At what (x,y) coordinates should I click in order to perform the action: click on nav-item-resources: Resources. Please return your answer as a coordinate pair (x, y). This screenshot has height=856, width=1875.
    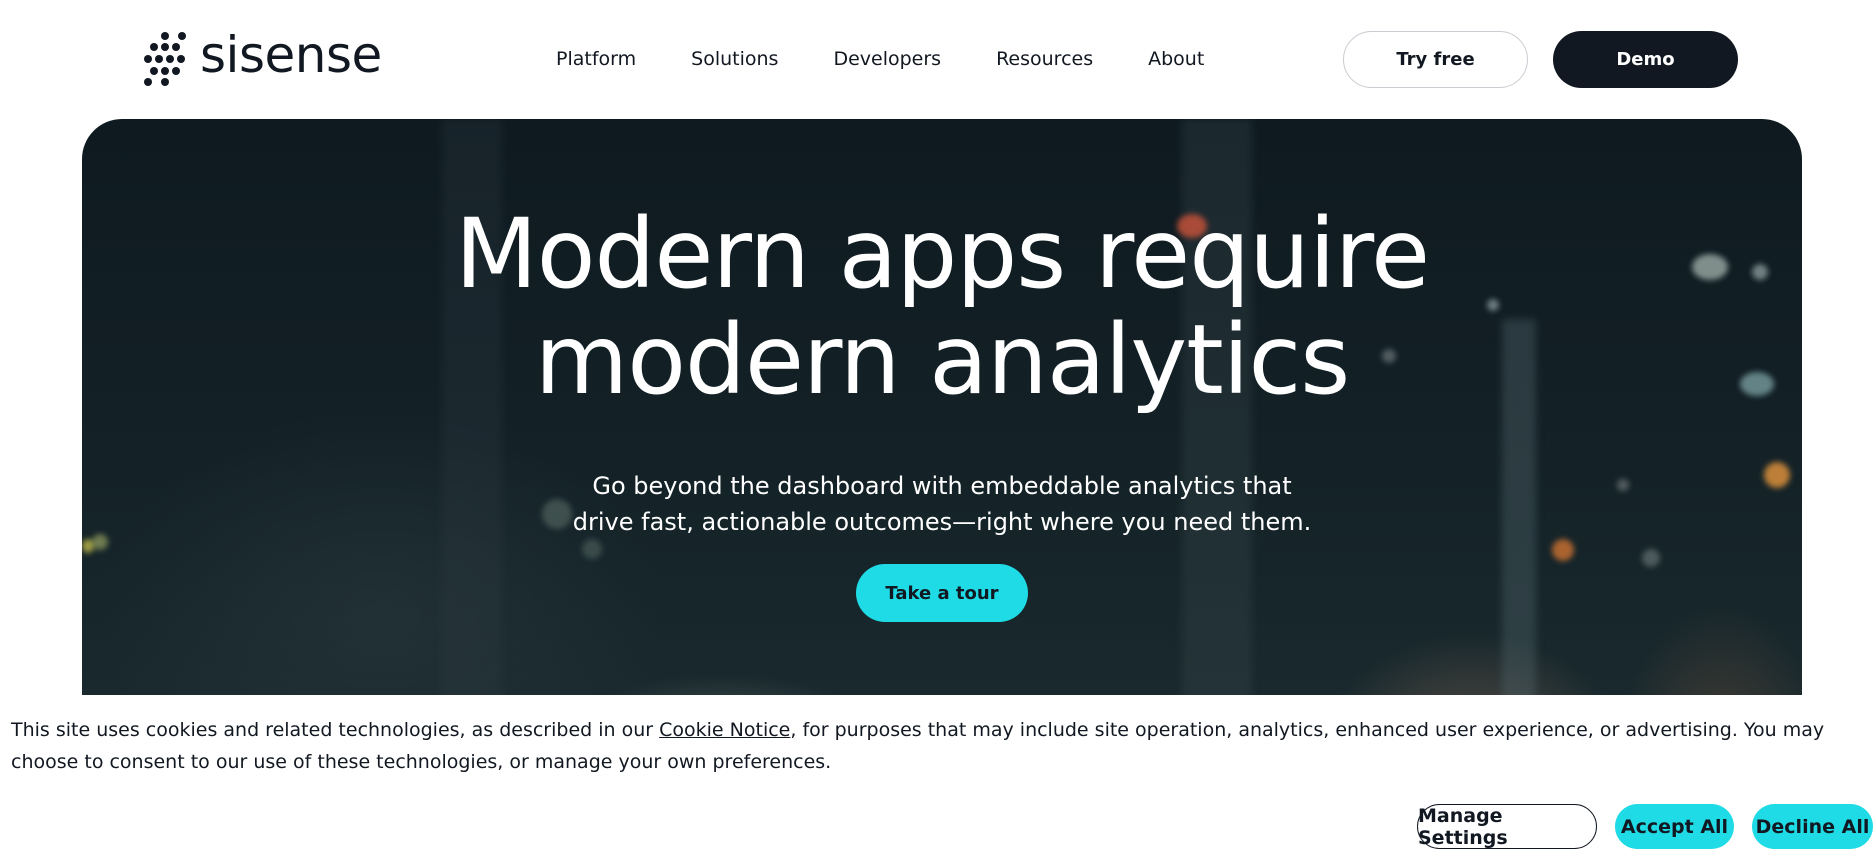
    Looking at the image, I should click on (1044, 59).